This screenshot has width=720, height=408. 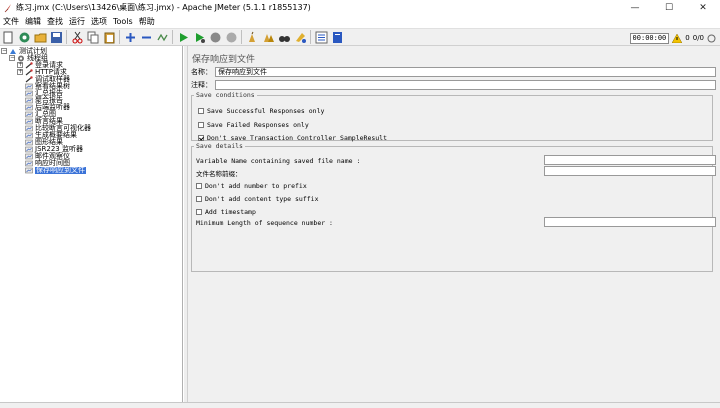 I want to click on open-button, so click(x=40, y=37).